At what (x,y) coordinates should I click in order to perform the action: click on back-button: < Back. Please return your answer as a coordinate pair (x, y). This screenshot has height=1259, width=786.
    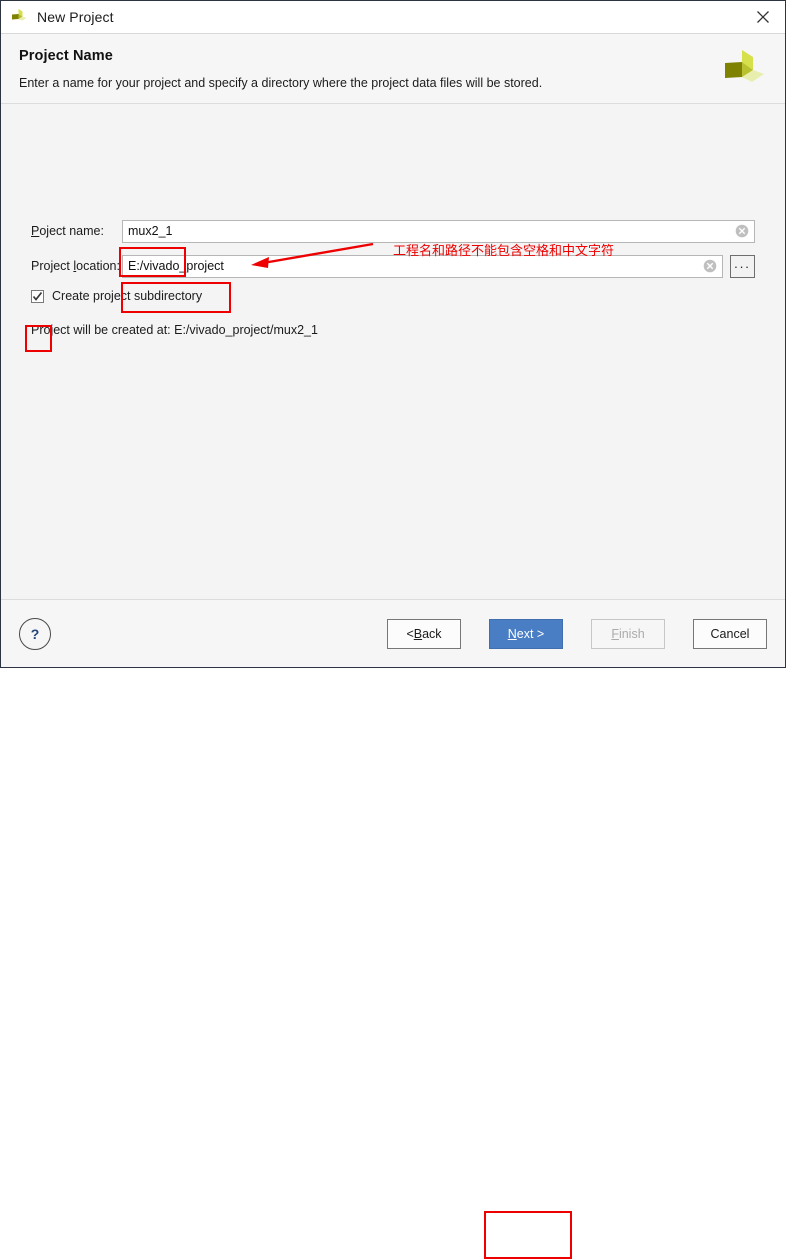
    Looking at the image, I should click on (424, 633).